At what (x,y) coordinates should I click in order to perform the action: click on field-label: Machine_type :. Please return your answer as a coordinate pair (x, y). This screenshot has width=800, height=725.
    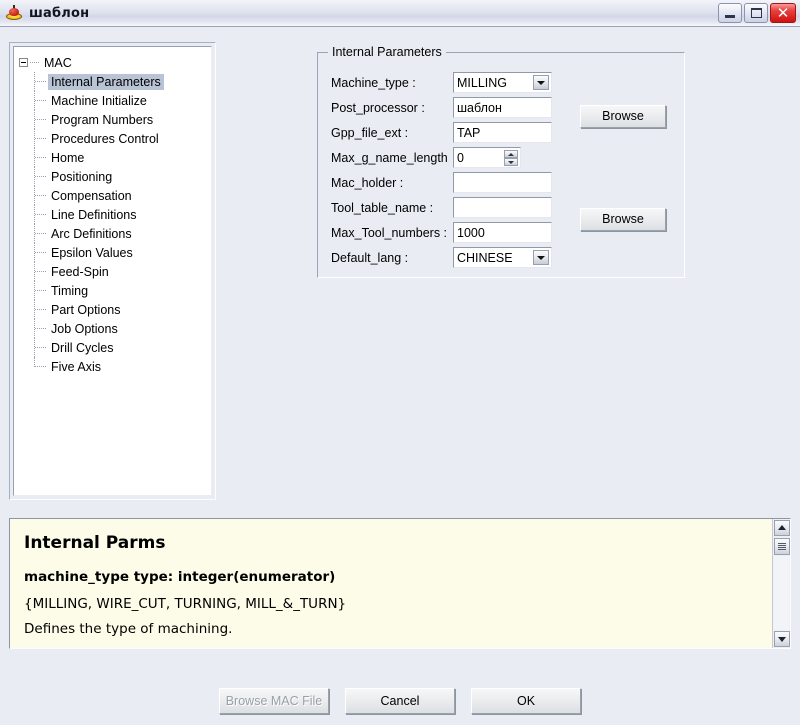
    Looking at the image, I should click on (373, 82).